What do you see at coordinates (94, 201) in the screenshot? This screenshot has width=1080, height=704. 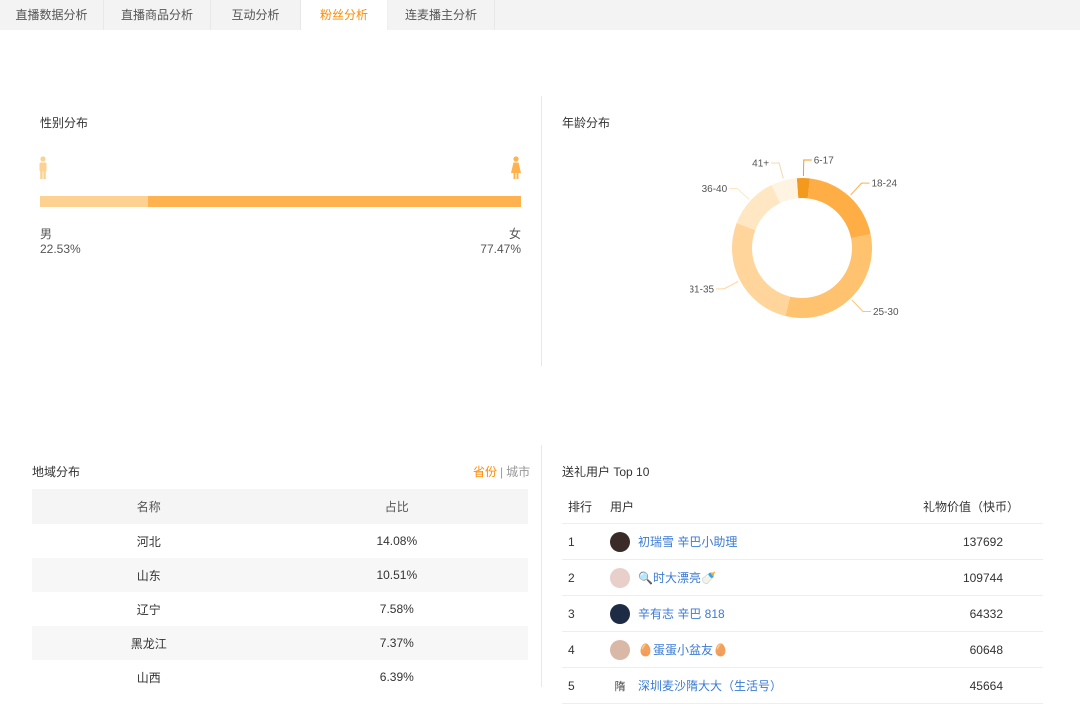 I see `male-fill` at bounding box center [94, 201].